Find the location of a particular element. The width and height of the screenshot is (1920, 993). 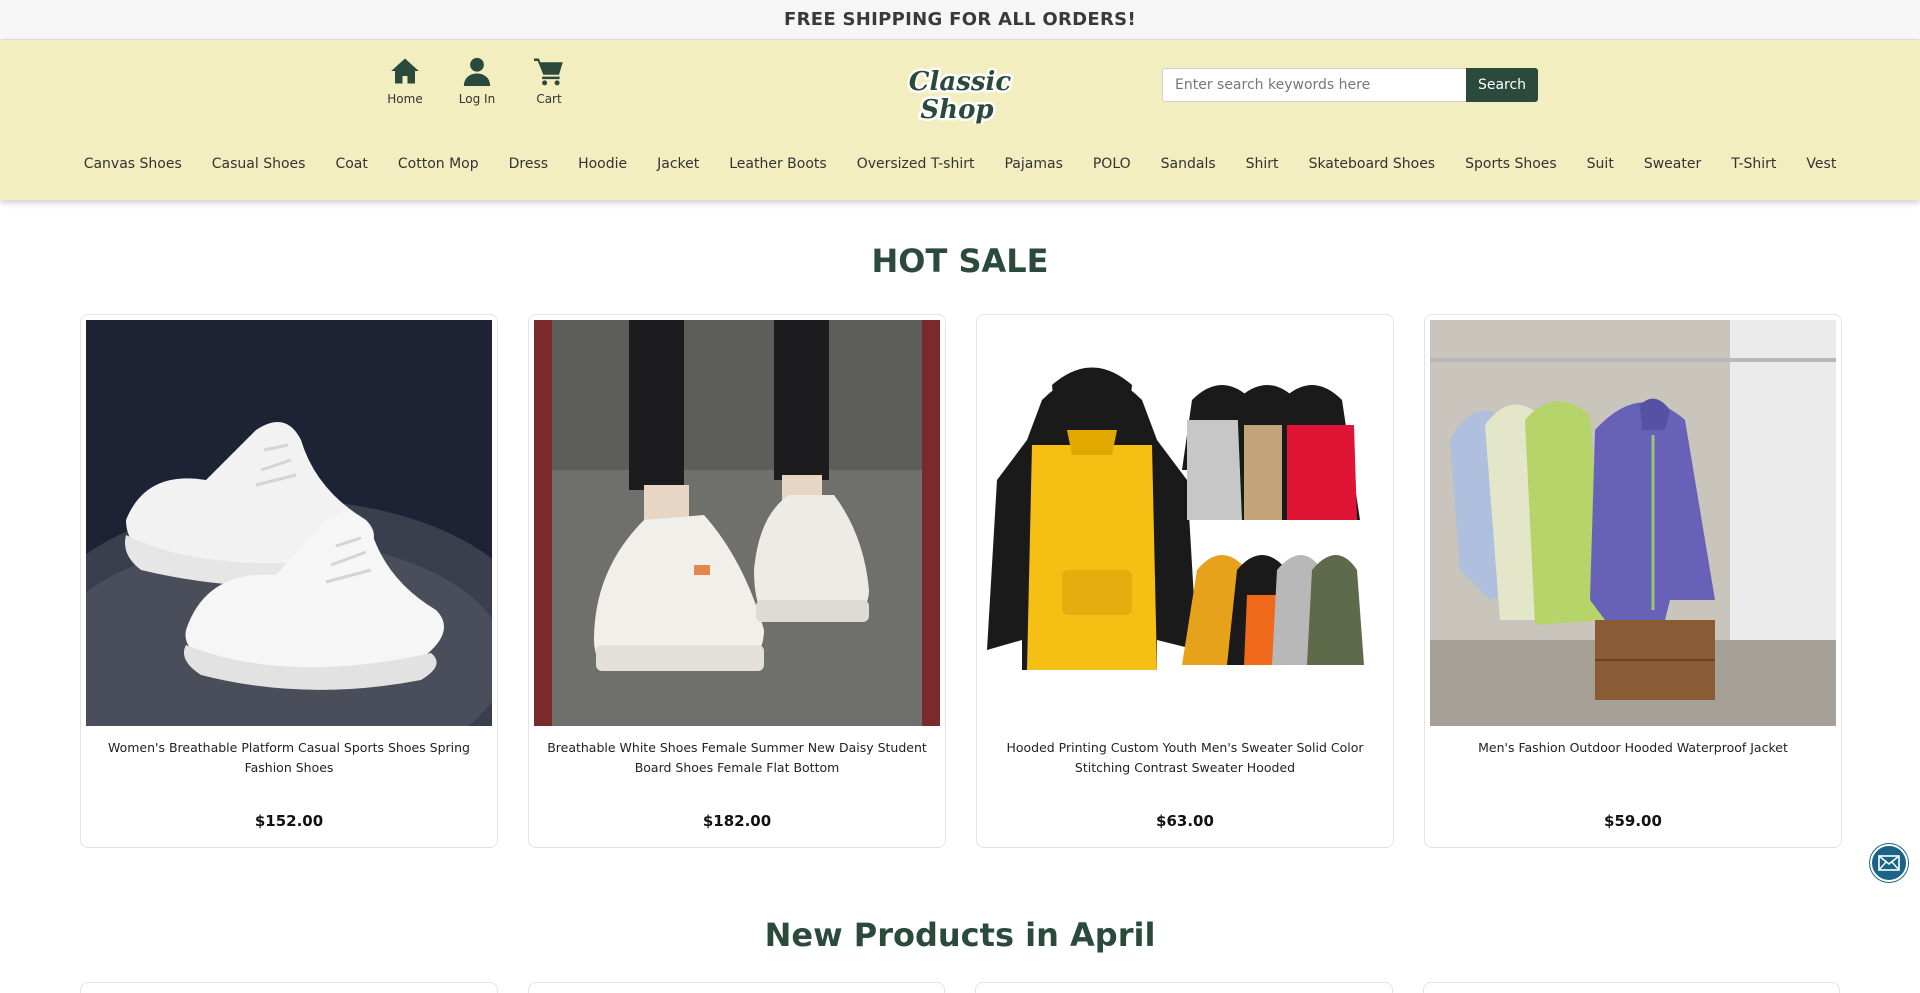

search-button: Search is located at coordinates (1502, 85).